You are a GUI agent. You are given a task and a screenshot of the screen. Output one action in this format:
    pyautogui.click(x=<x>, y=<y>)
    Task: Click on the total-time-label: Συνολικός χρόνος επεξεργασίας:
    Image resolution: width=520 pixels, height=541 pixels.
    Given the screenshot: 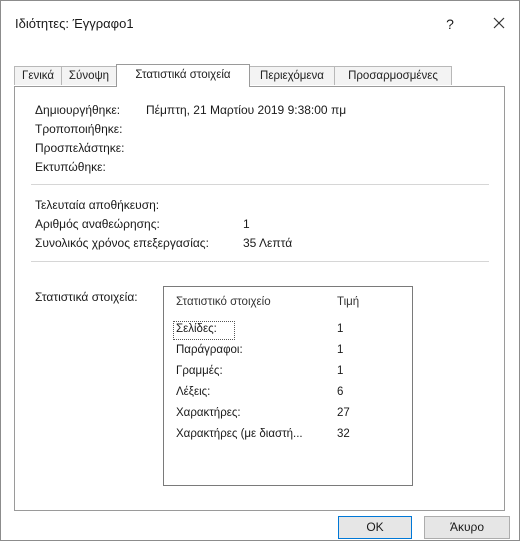 What is the action you would take?
    pyautogui.click(x=122, y=243)
    